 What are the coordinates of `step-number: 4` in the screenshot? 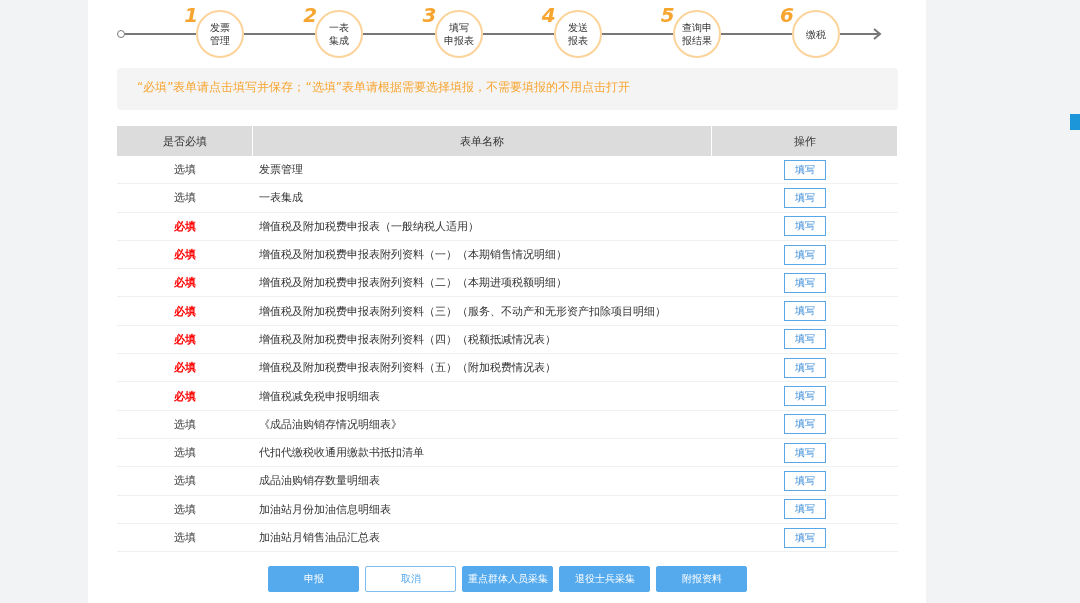 It's located at (548, 15).